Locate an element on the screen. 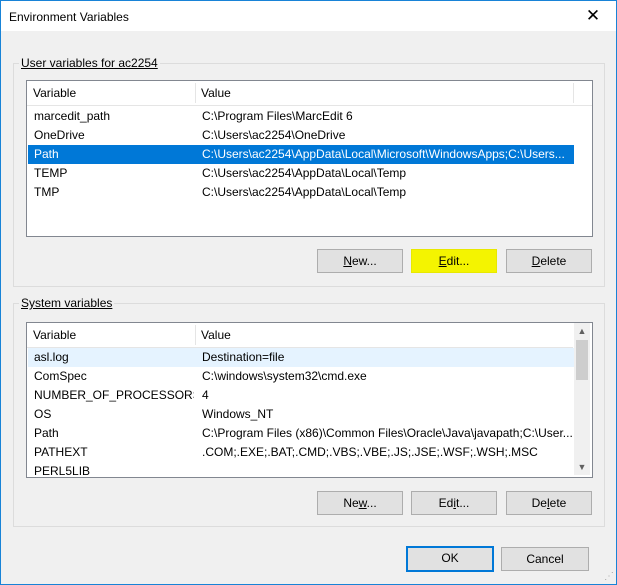  variable-name: TEMP is located at coordinates (51, 173).